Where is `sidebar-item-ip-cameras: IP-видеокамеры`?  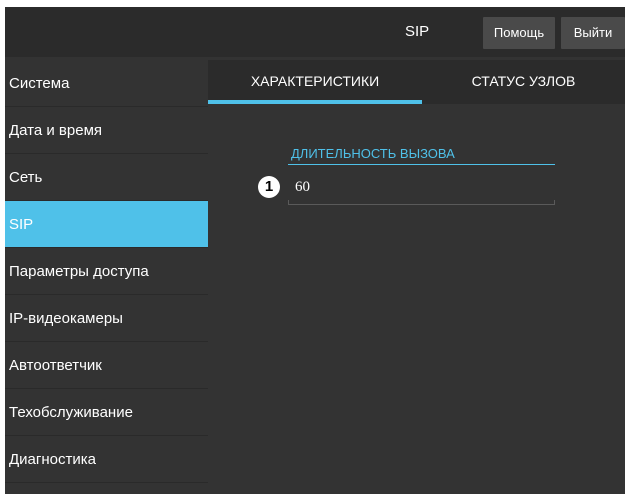
sidebar-item-ip-cameras: IP-видеокамеры is located at coordinates (106, 318).